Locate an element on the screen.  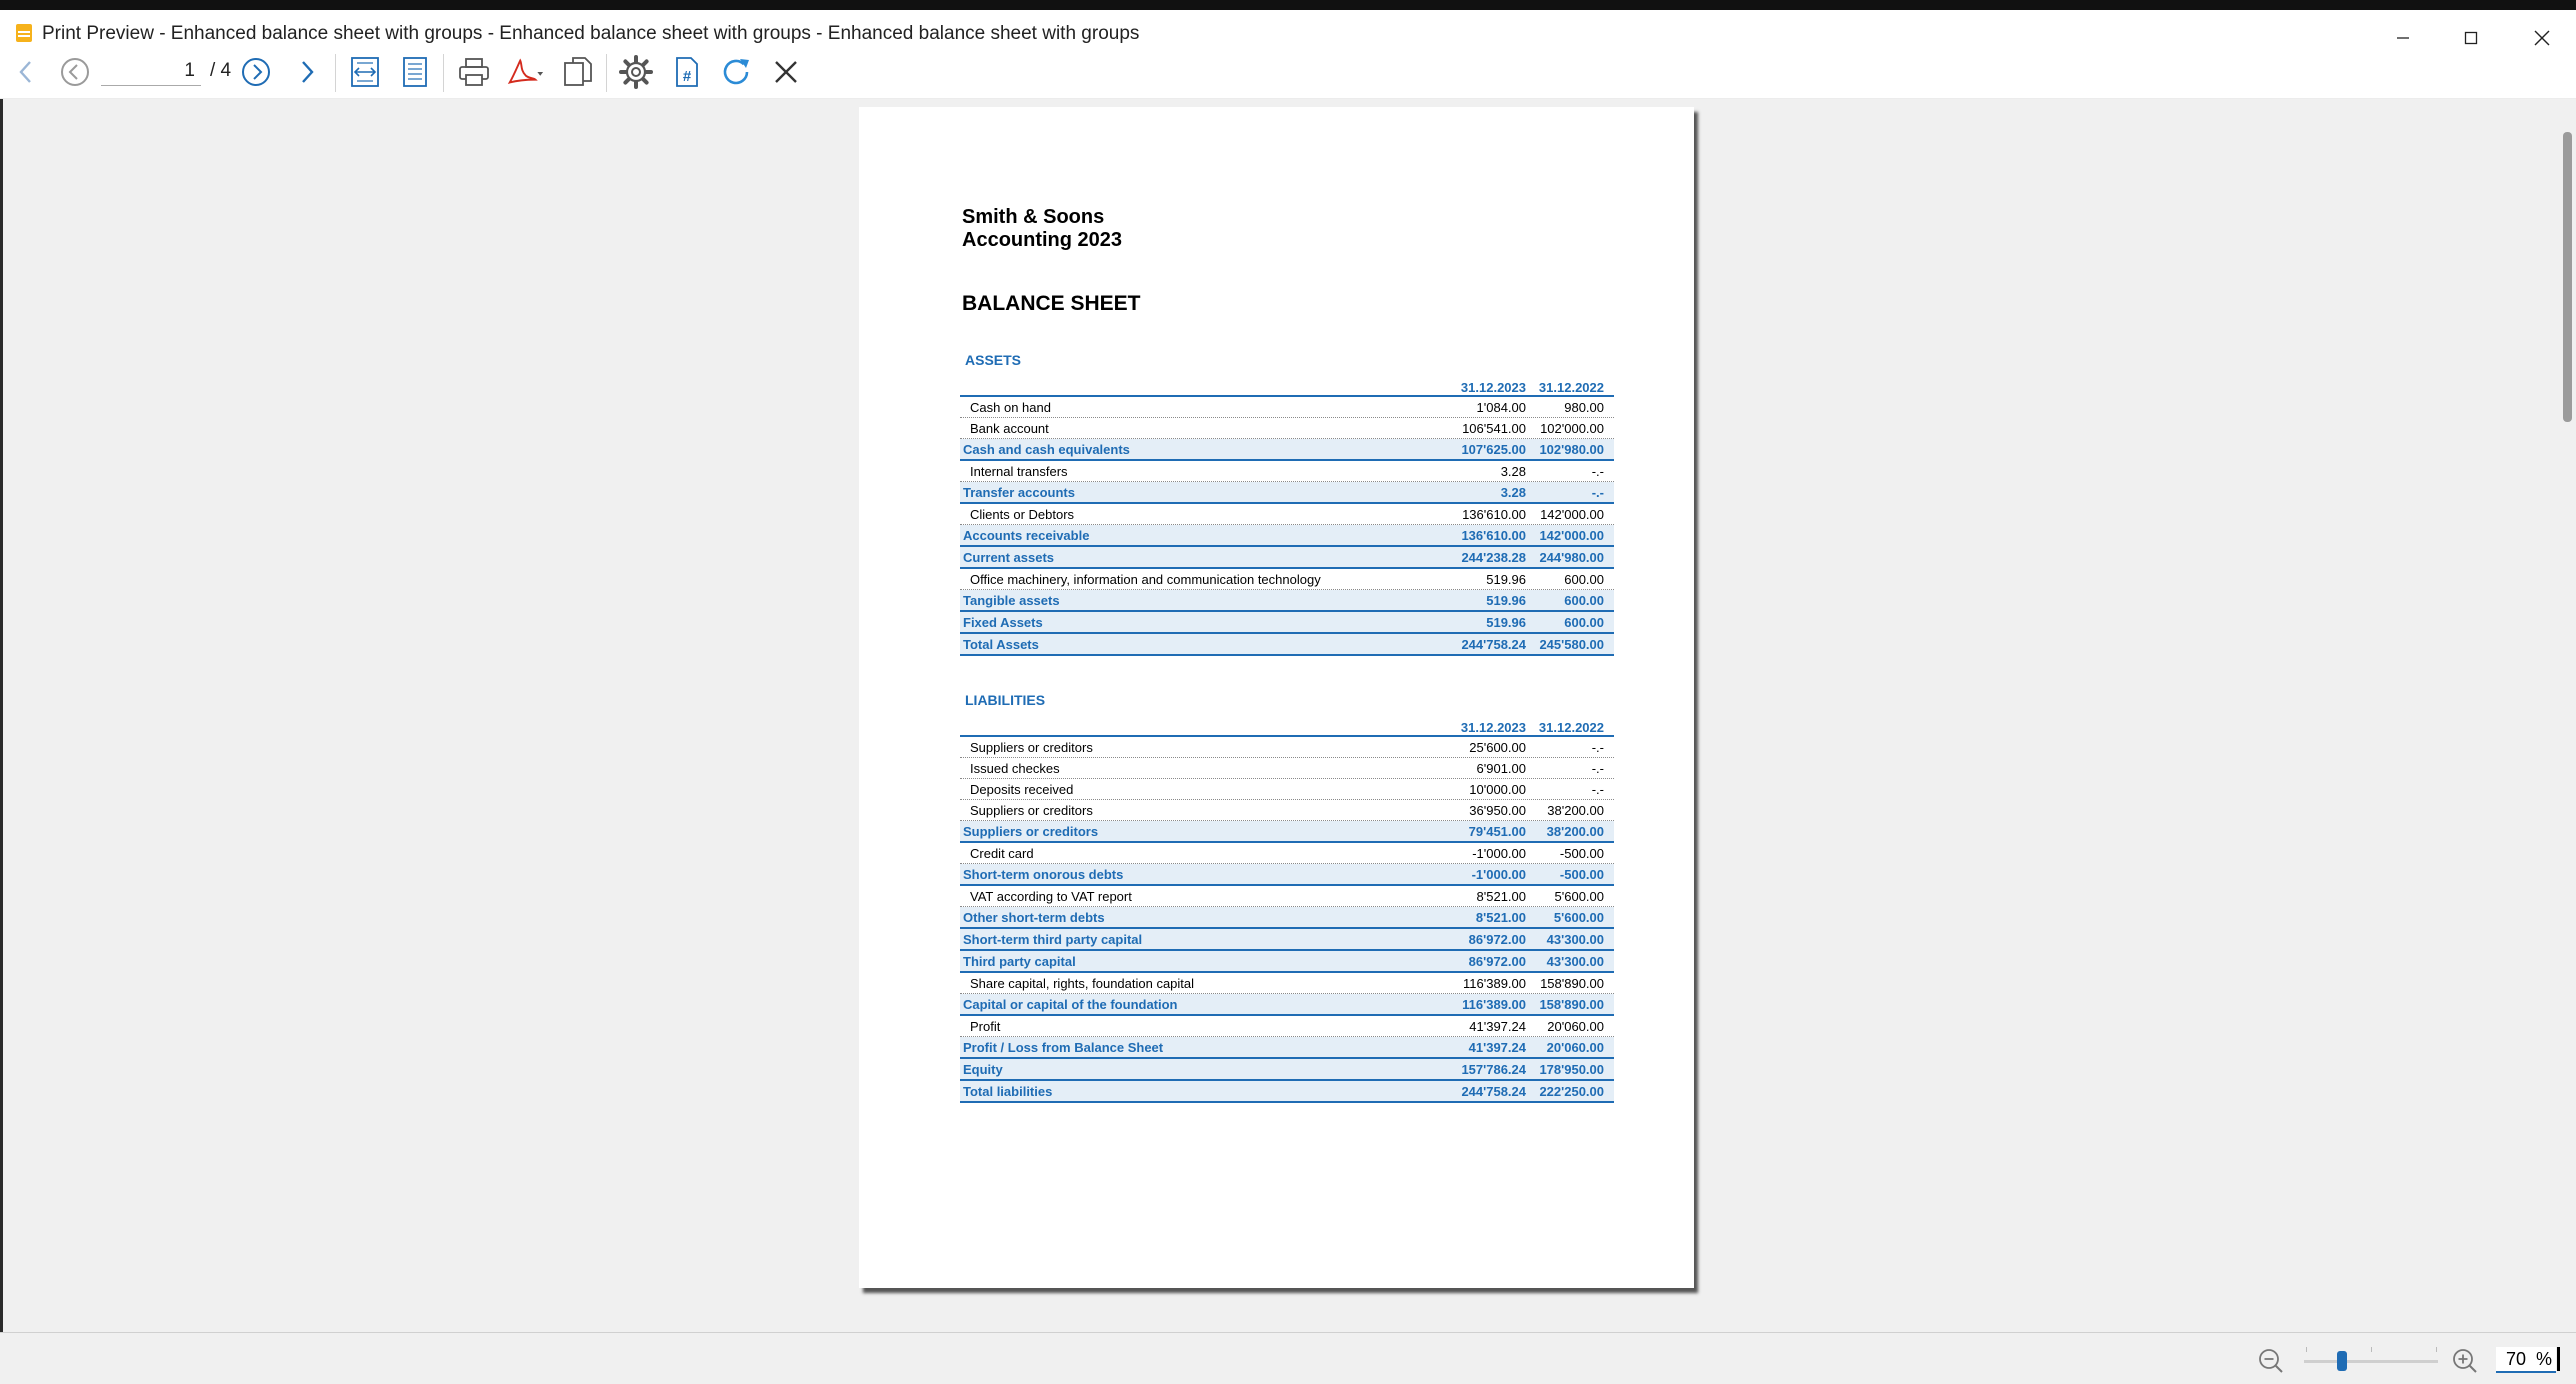
zoom-out-icon is located at coordinates (2271, 1361).